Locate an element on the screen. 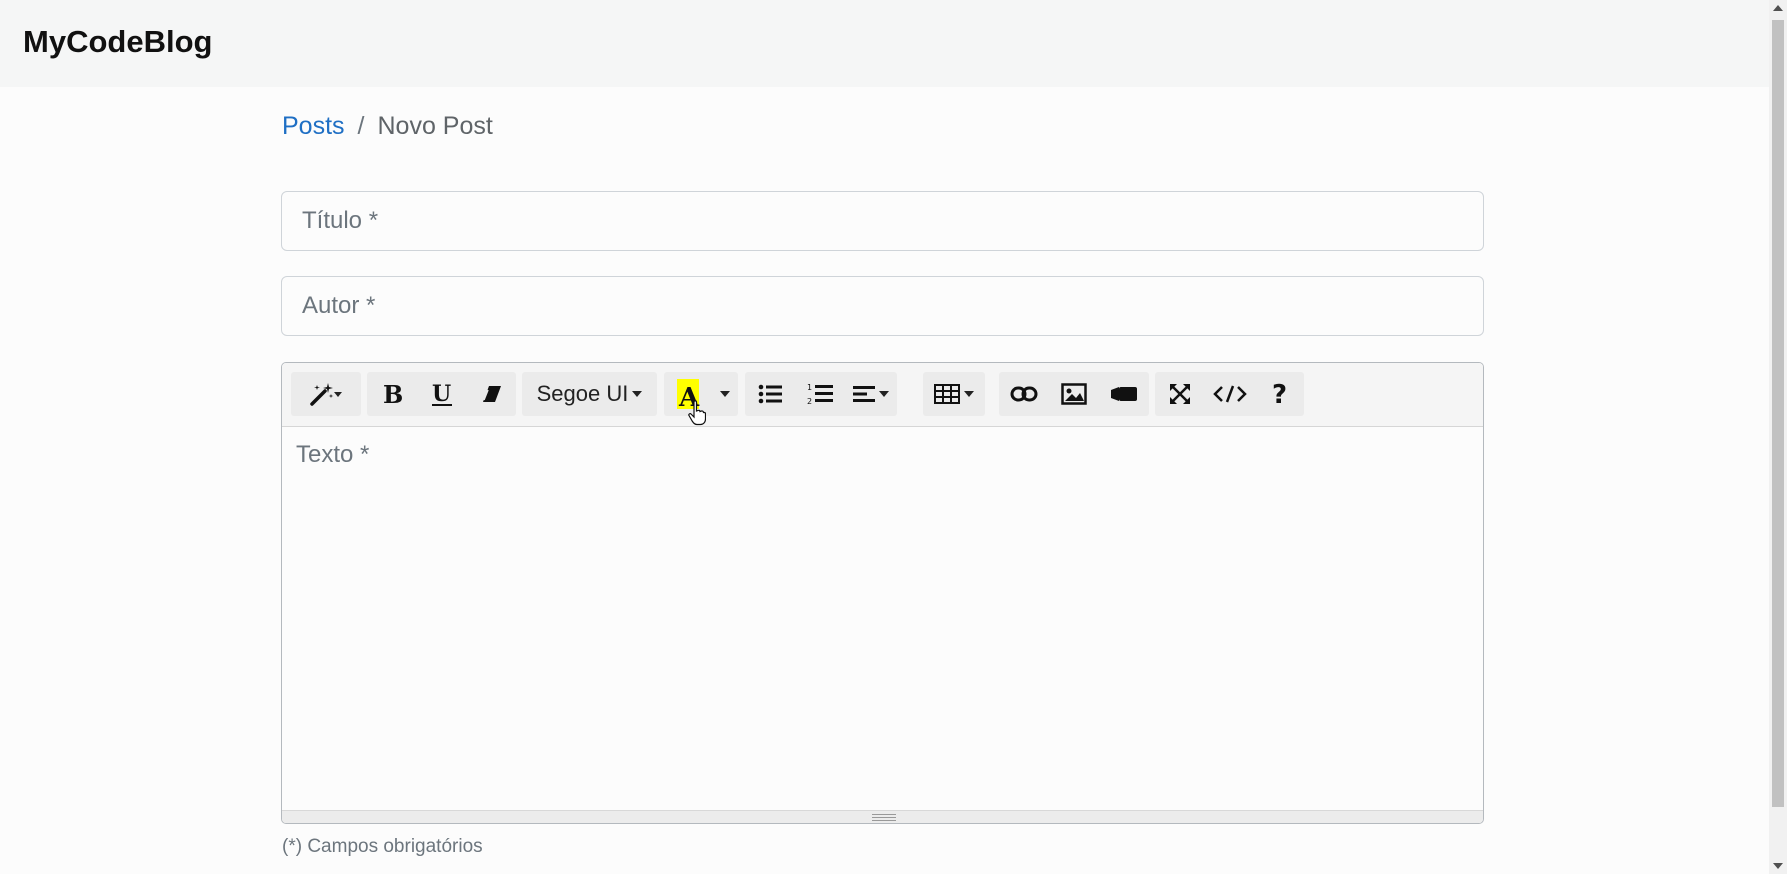 The image size is (1787, 874). align-left-icon is located at coordinates (864, 394).